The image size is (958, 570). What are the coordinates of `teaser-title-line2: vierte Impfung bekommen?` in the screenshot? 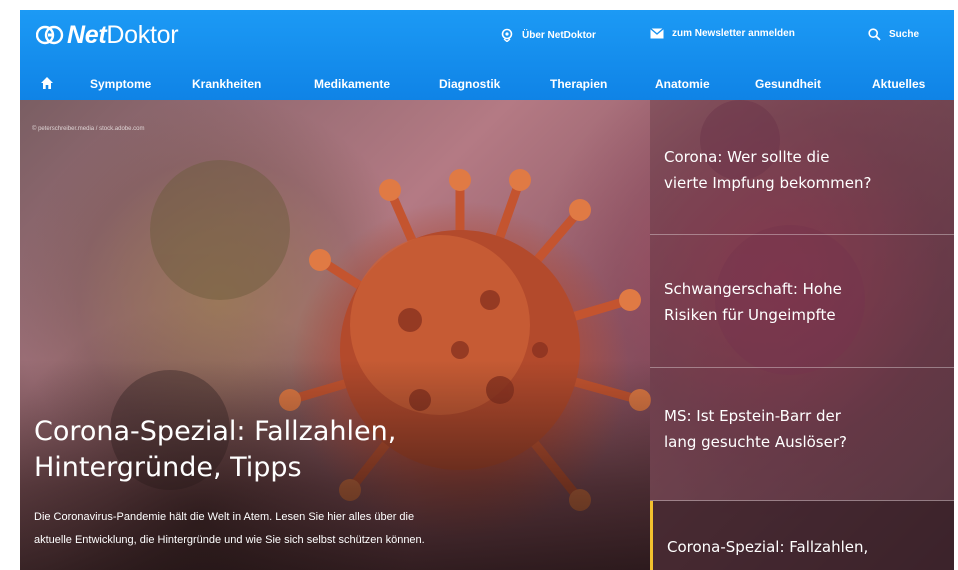 It's located at (768, 183).